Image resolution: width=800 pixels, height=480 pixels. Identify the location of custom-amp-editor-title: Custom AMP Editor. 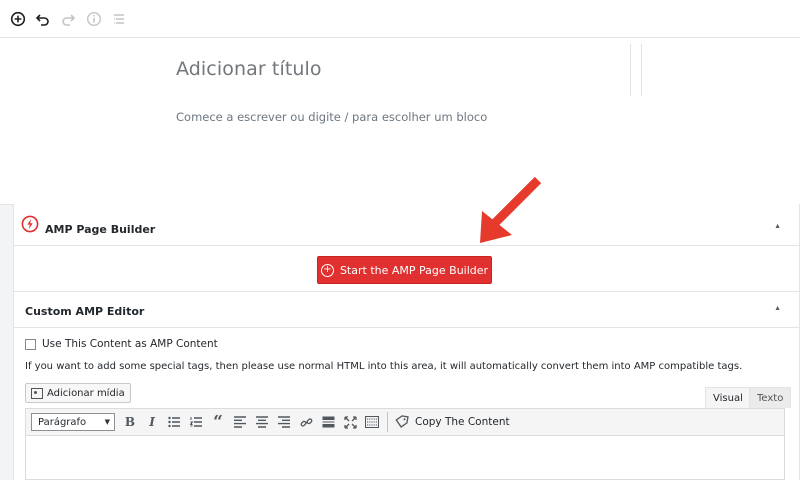
(85, 311).